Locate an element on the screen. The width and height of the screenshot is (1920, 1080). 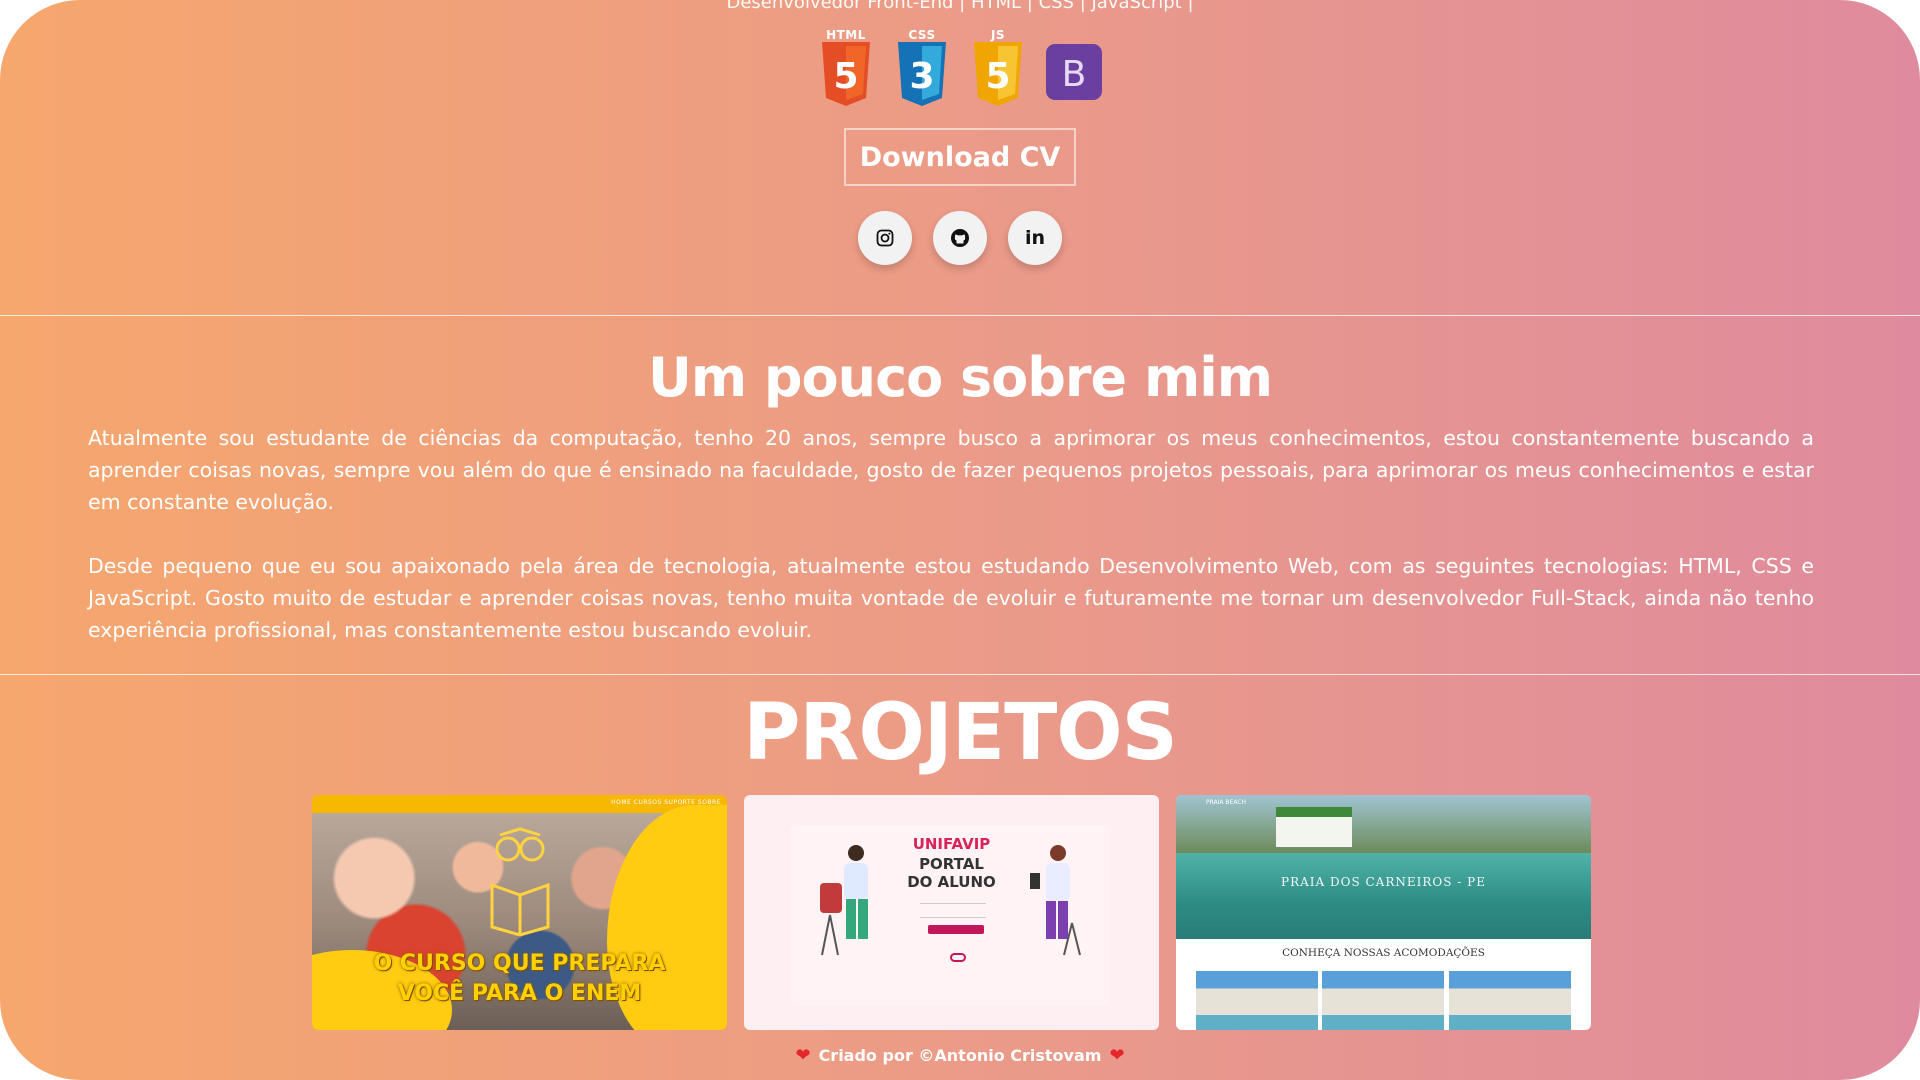
github-icon is located at coordinates (960, 238).